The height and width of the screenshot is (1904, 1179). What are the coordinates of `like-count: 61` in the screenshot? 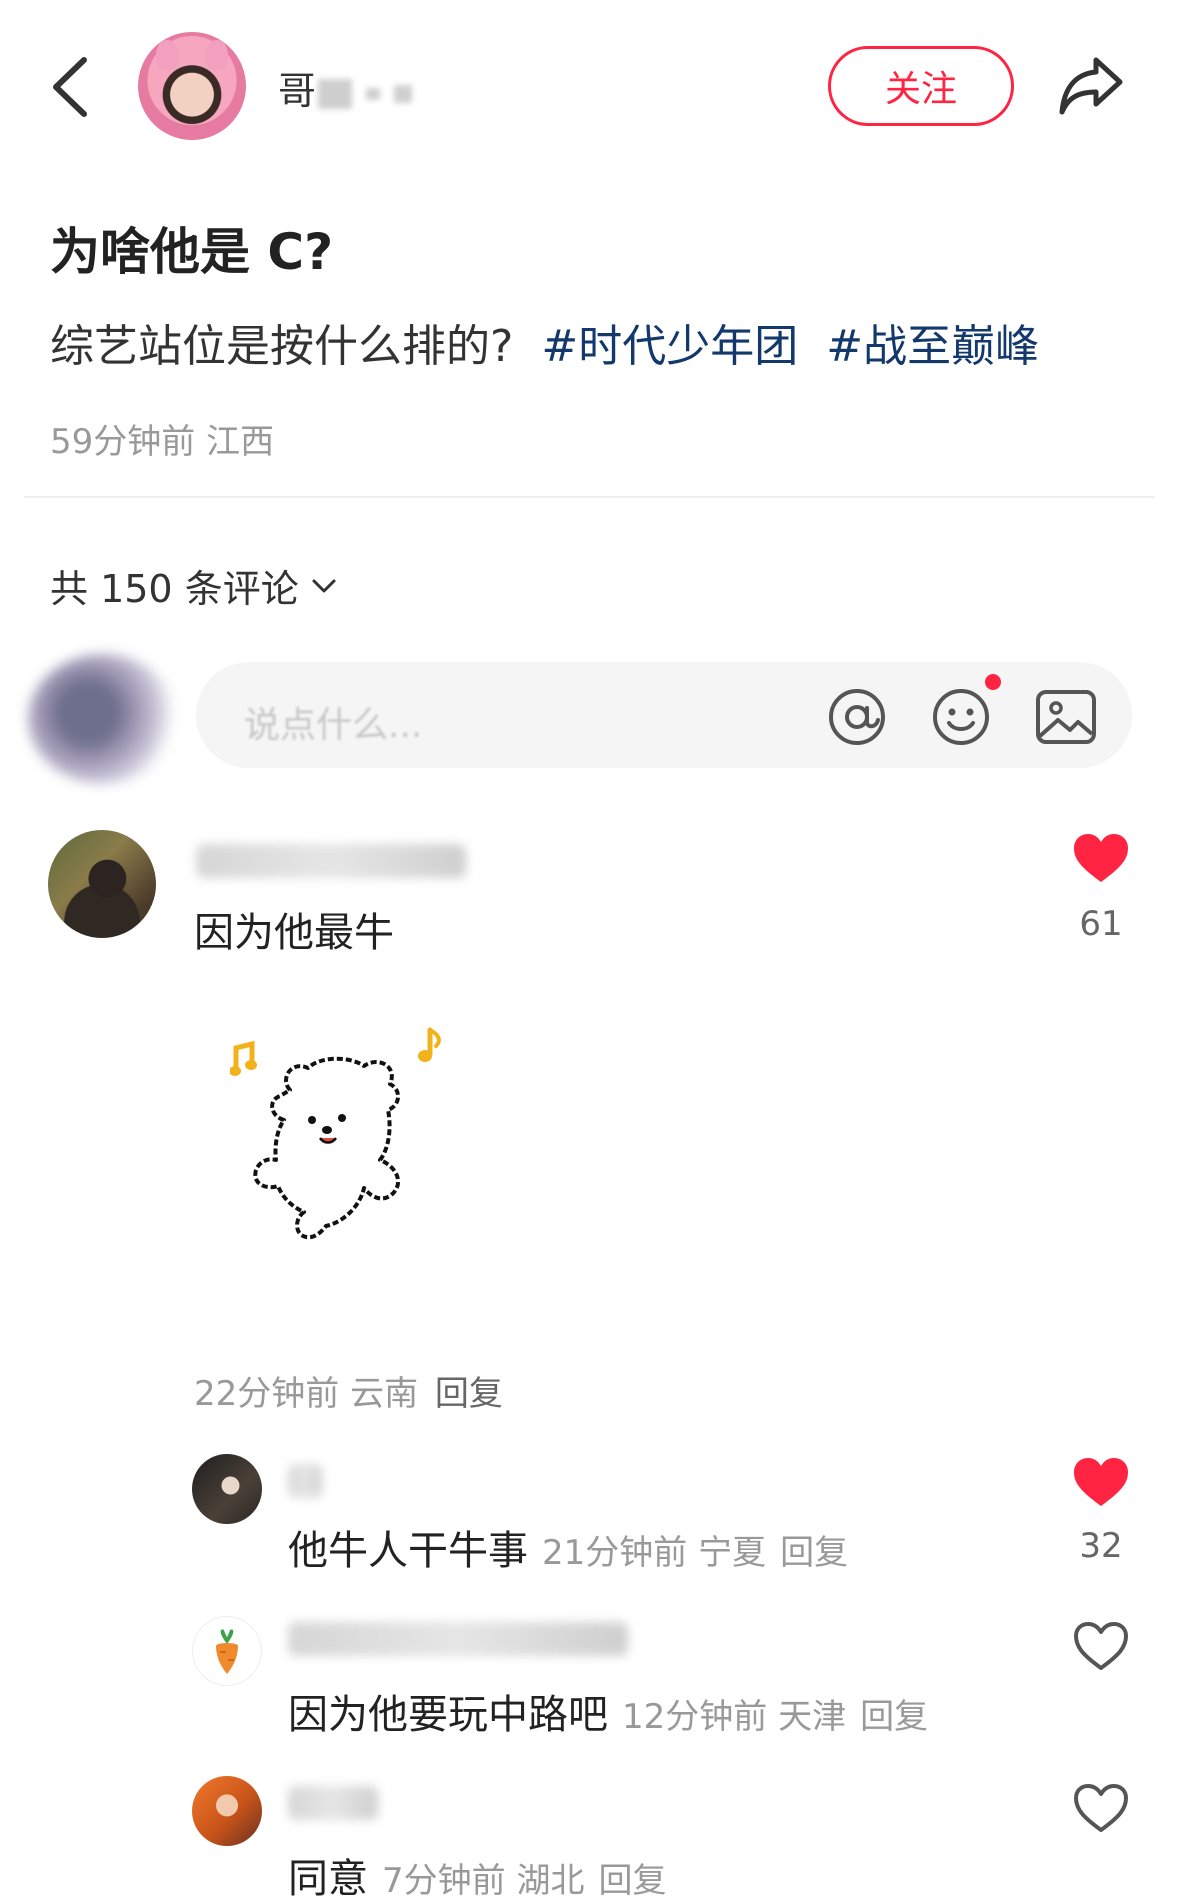 It's located at (1101, 924).